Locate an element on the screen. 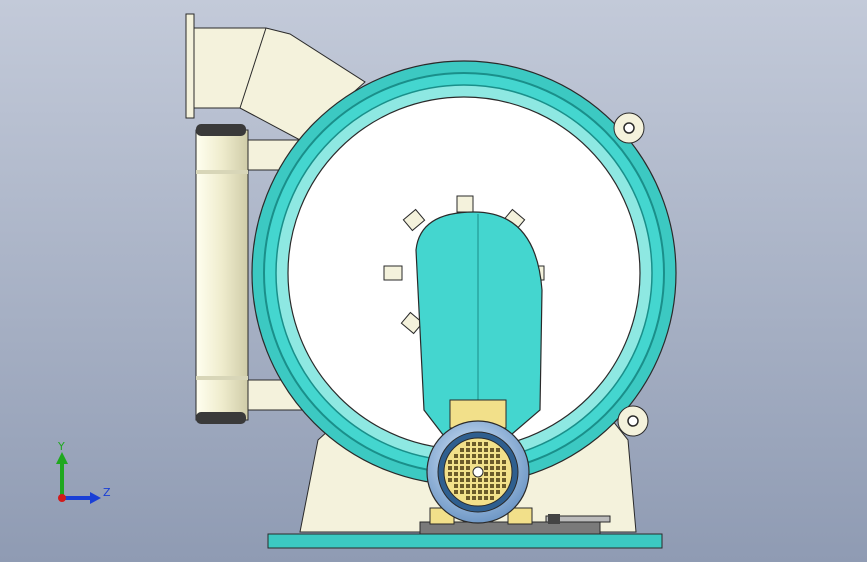 The image size is (867, 562). base-plate is located at coordinates (465, 541).